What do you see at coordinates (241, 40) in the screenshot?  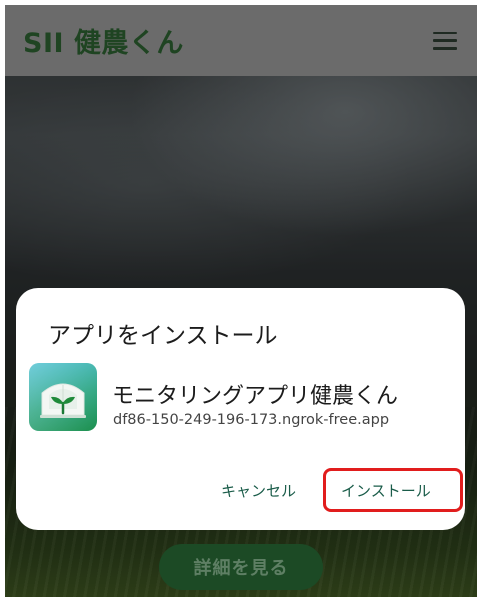 I see `app-bar: SII 健農くん` at bounding box center [241, 40].